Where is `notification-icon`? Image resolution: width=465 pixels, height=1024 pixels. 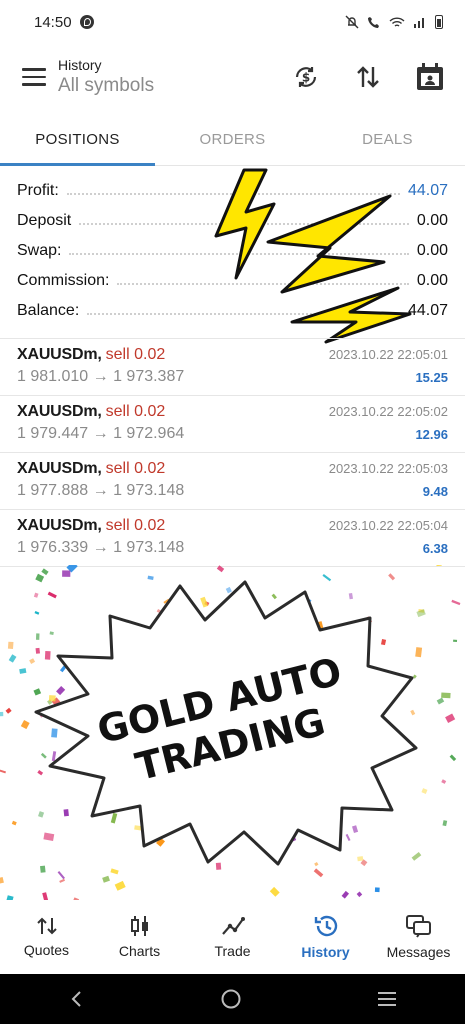
notification-icon is located at coordinates (86, 22).